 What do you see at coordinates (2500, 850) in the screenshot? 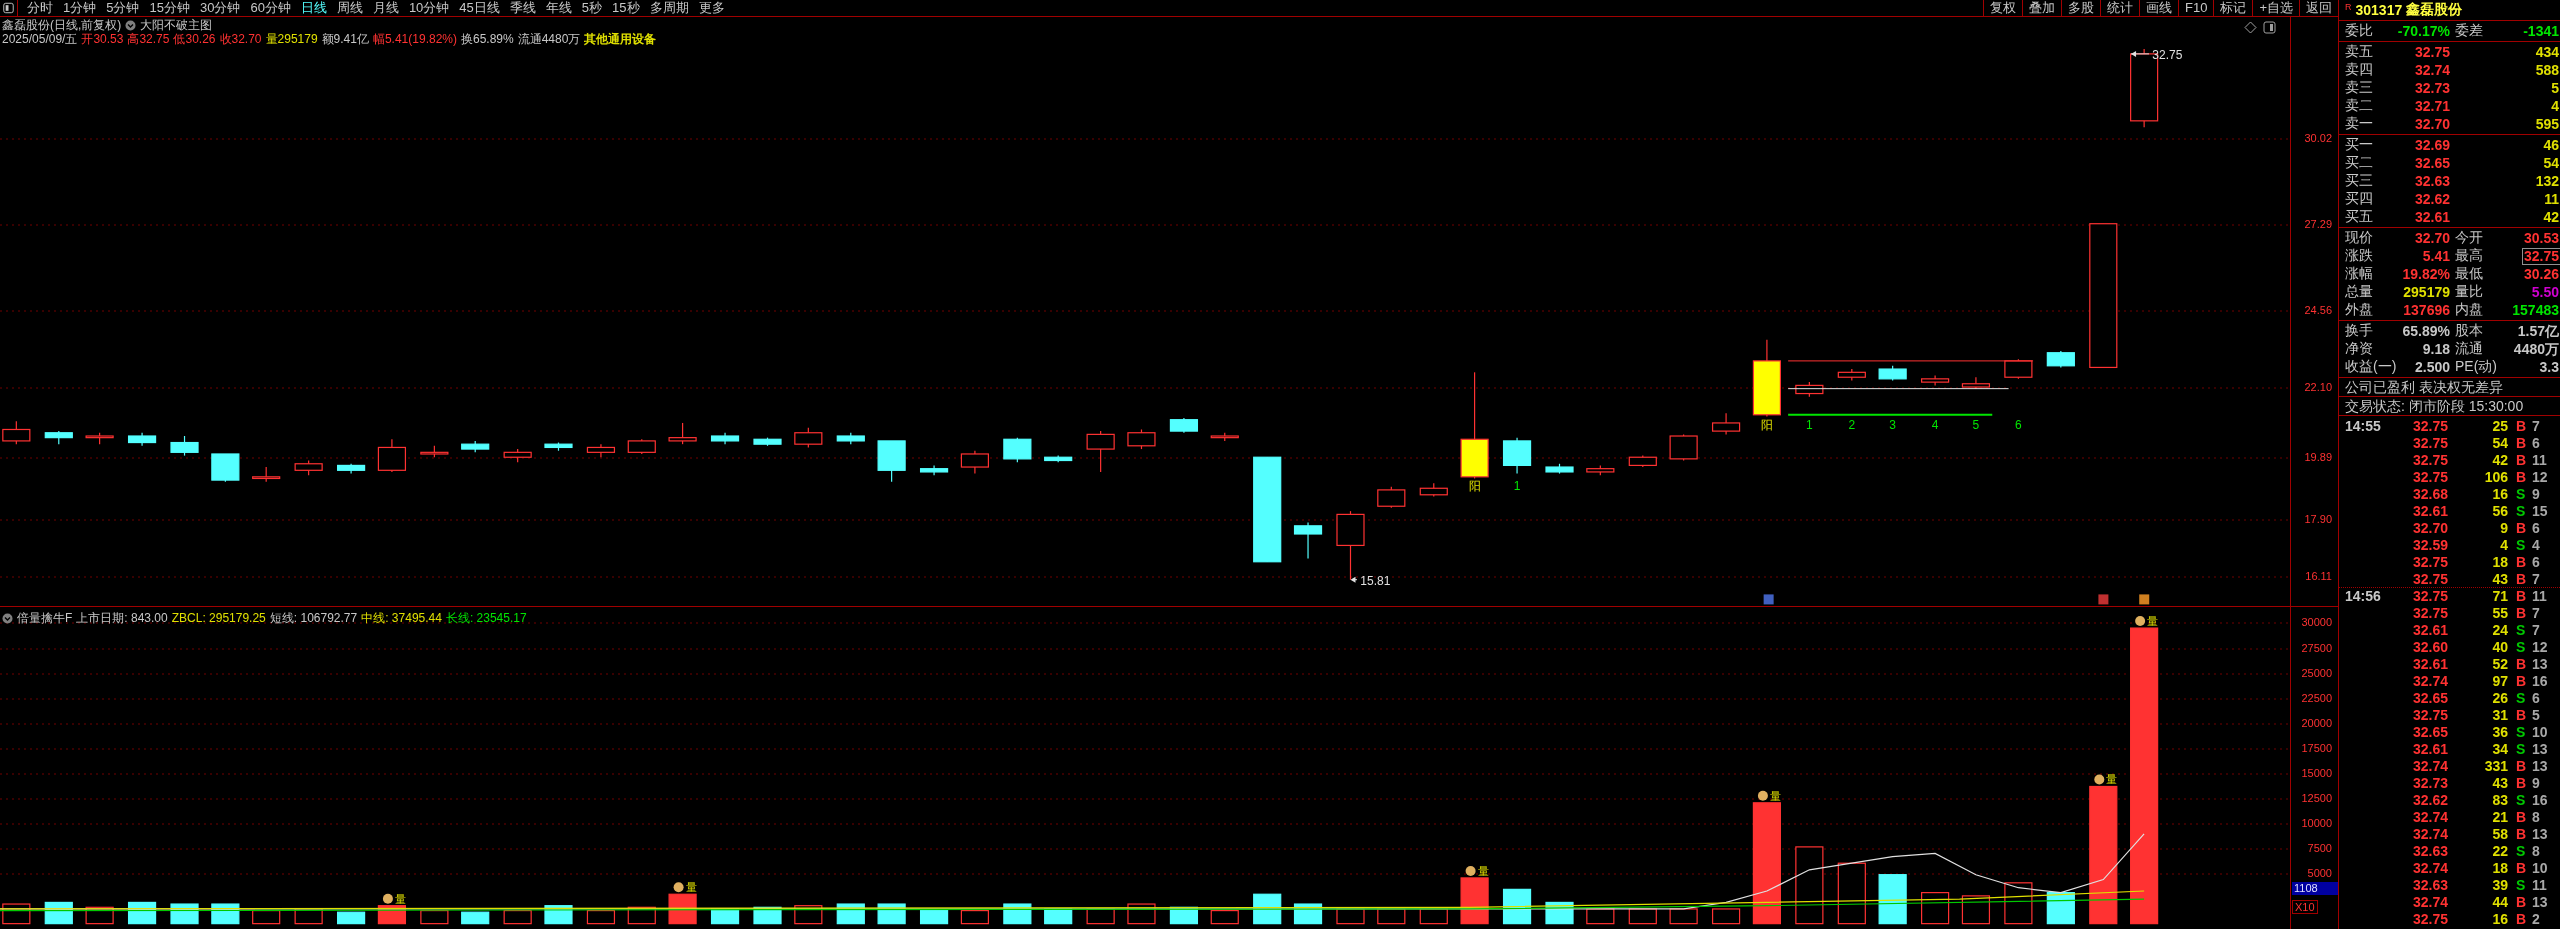
I see `trade-volume: 22` at bounding box center [2500, 850].